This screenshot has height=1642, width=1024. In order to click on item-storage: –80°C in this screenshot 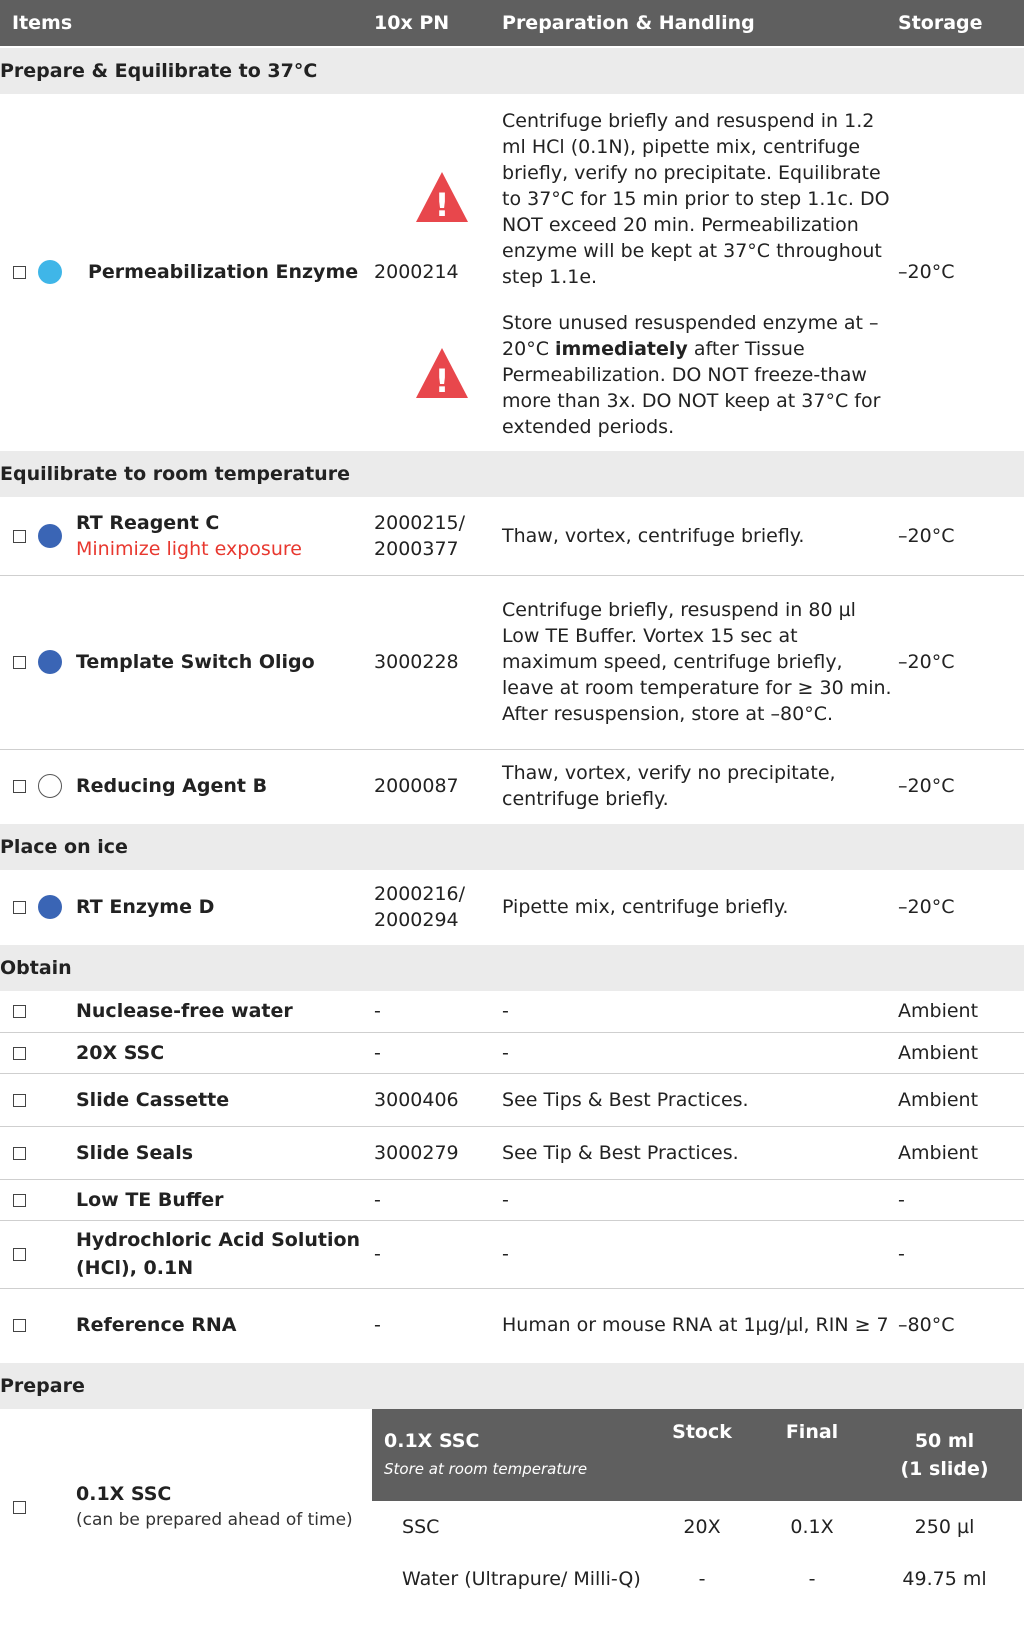, I will do `click(961, 1325)`.